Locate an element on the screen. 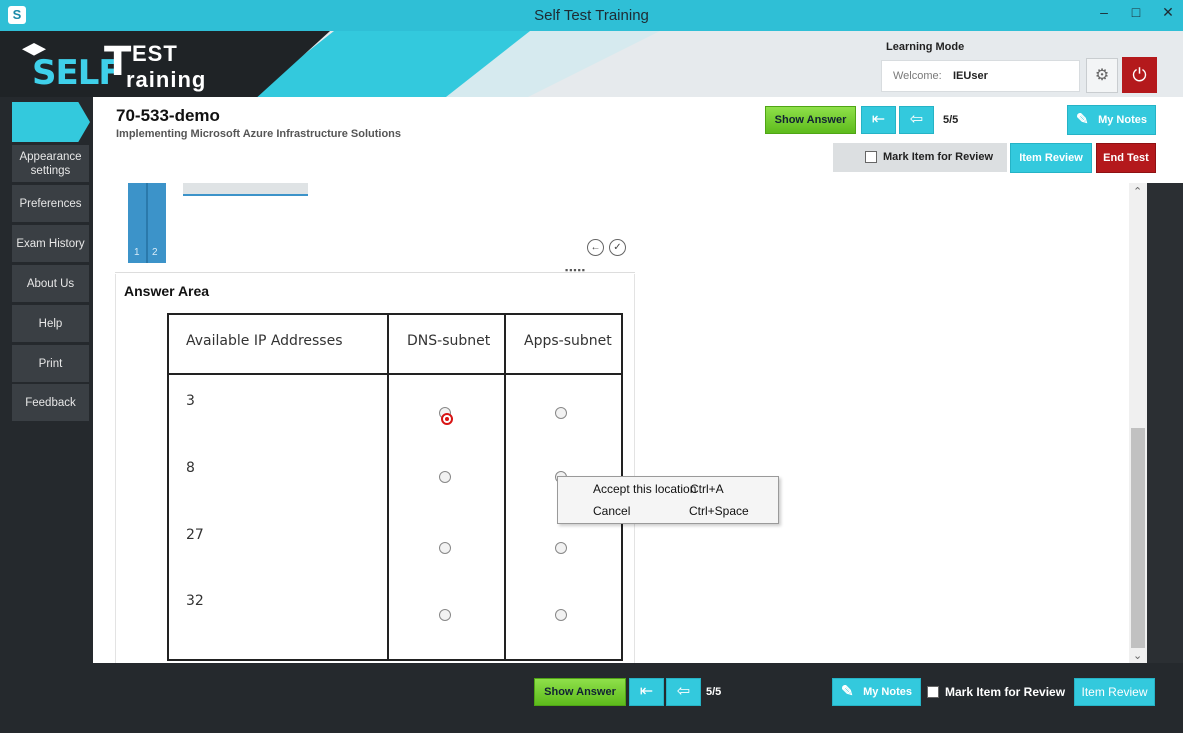 The height and width of the screenshot is (733, 1183). context-menu-item: Accept this location Ctrl+A is located at coordinates (683, 489).